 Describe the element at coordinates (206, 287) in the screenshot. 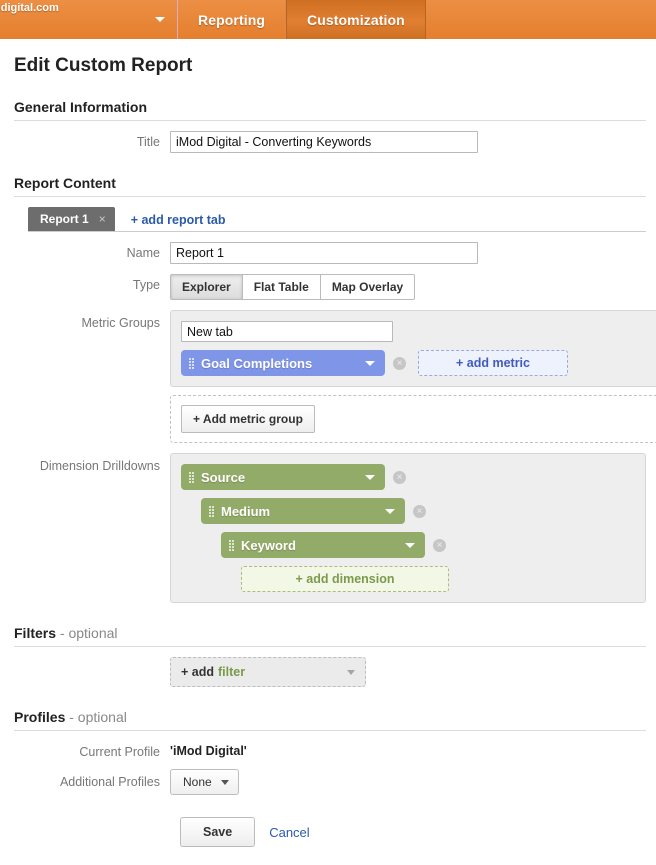

I see `type-option-explorer: Explorer` at that location.